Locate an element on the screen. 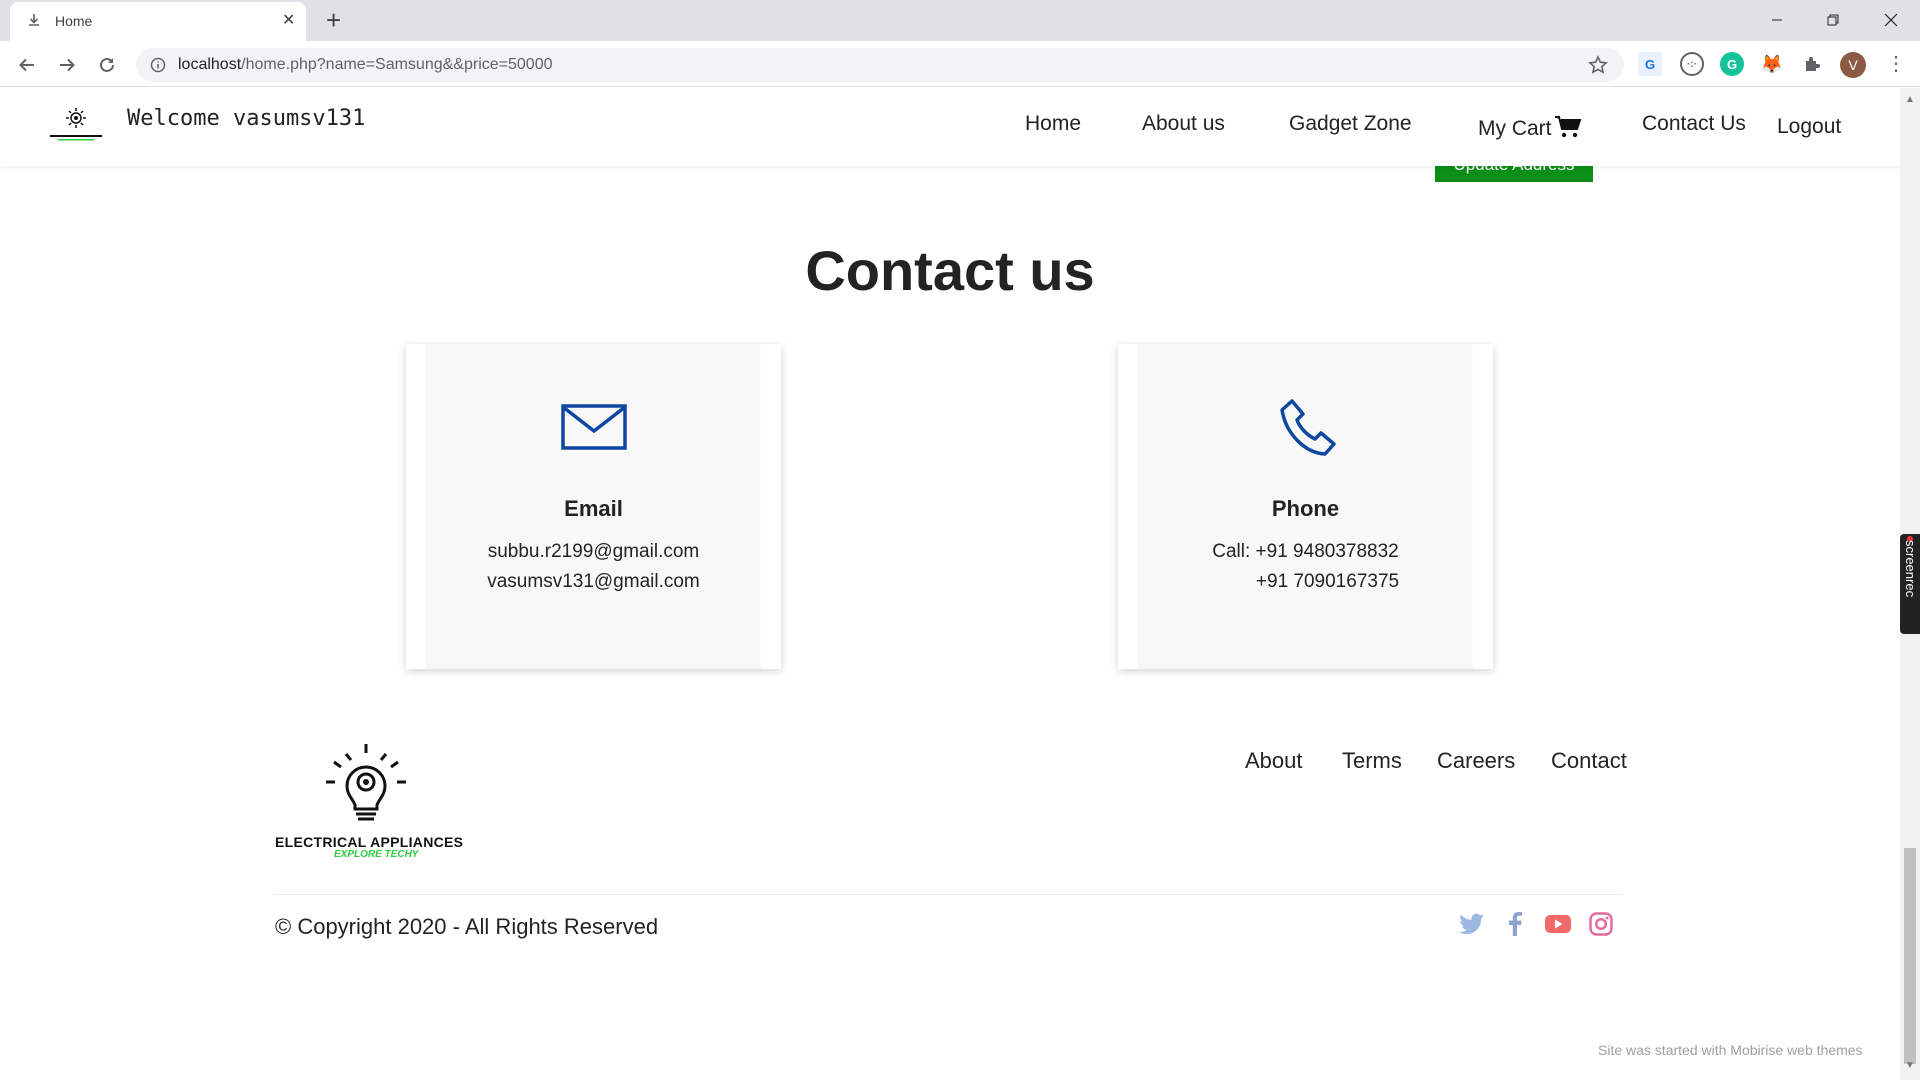 Image resolution: width=1920 pixels, height=1080 pixels. email-address-2: vasumsv131@gmail.com is located at coordinates (593, 582).